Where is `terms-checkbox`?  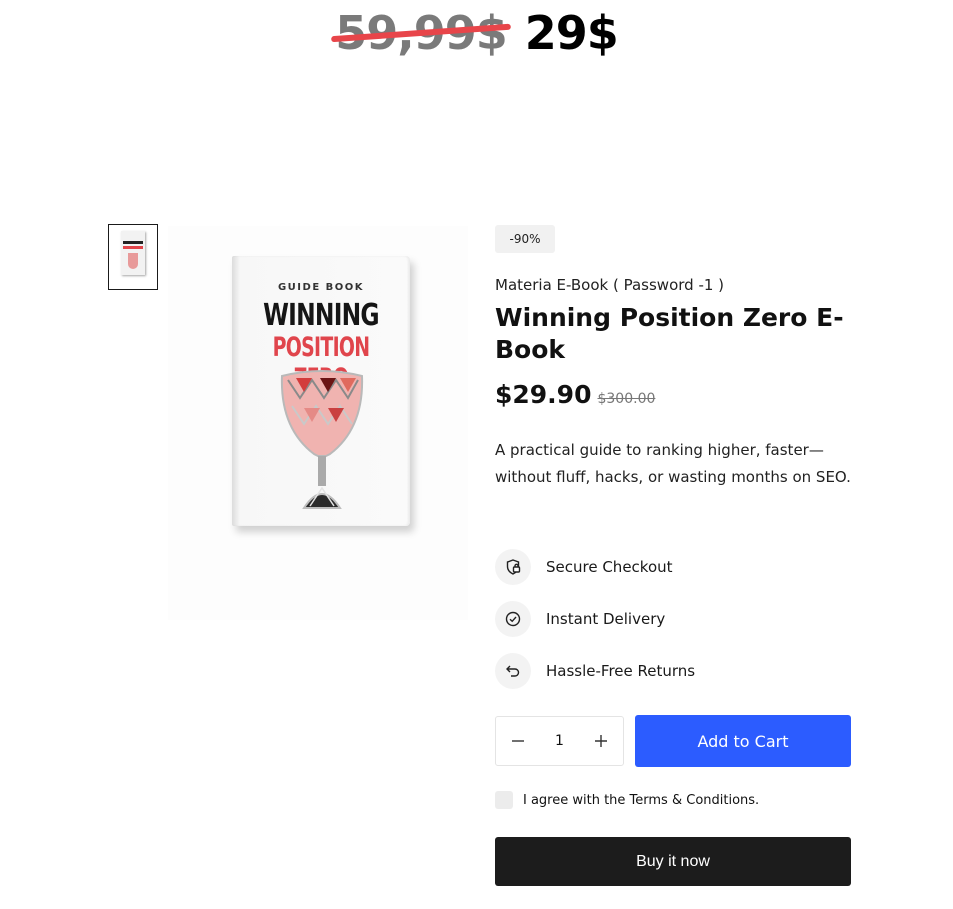
terms-checkbox is located at coordinates (504, 800).